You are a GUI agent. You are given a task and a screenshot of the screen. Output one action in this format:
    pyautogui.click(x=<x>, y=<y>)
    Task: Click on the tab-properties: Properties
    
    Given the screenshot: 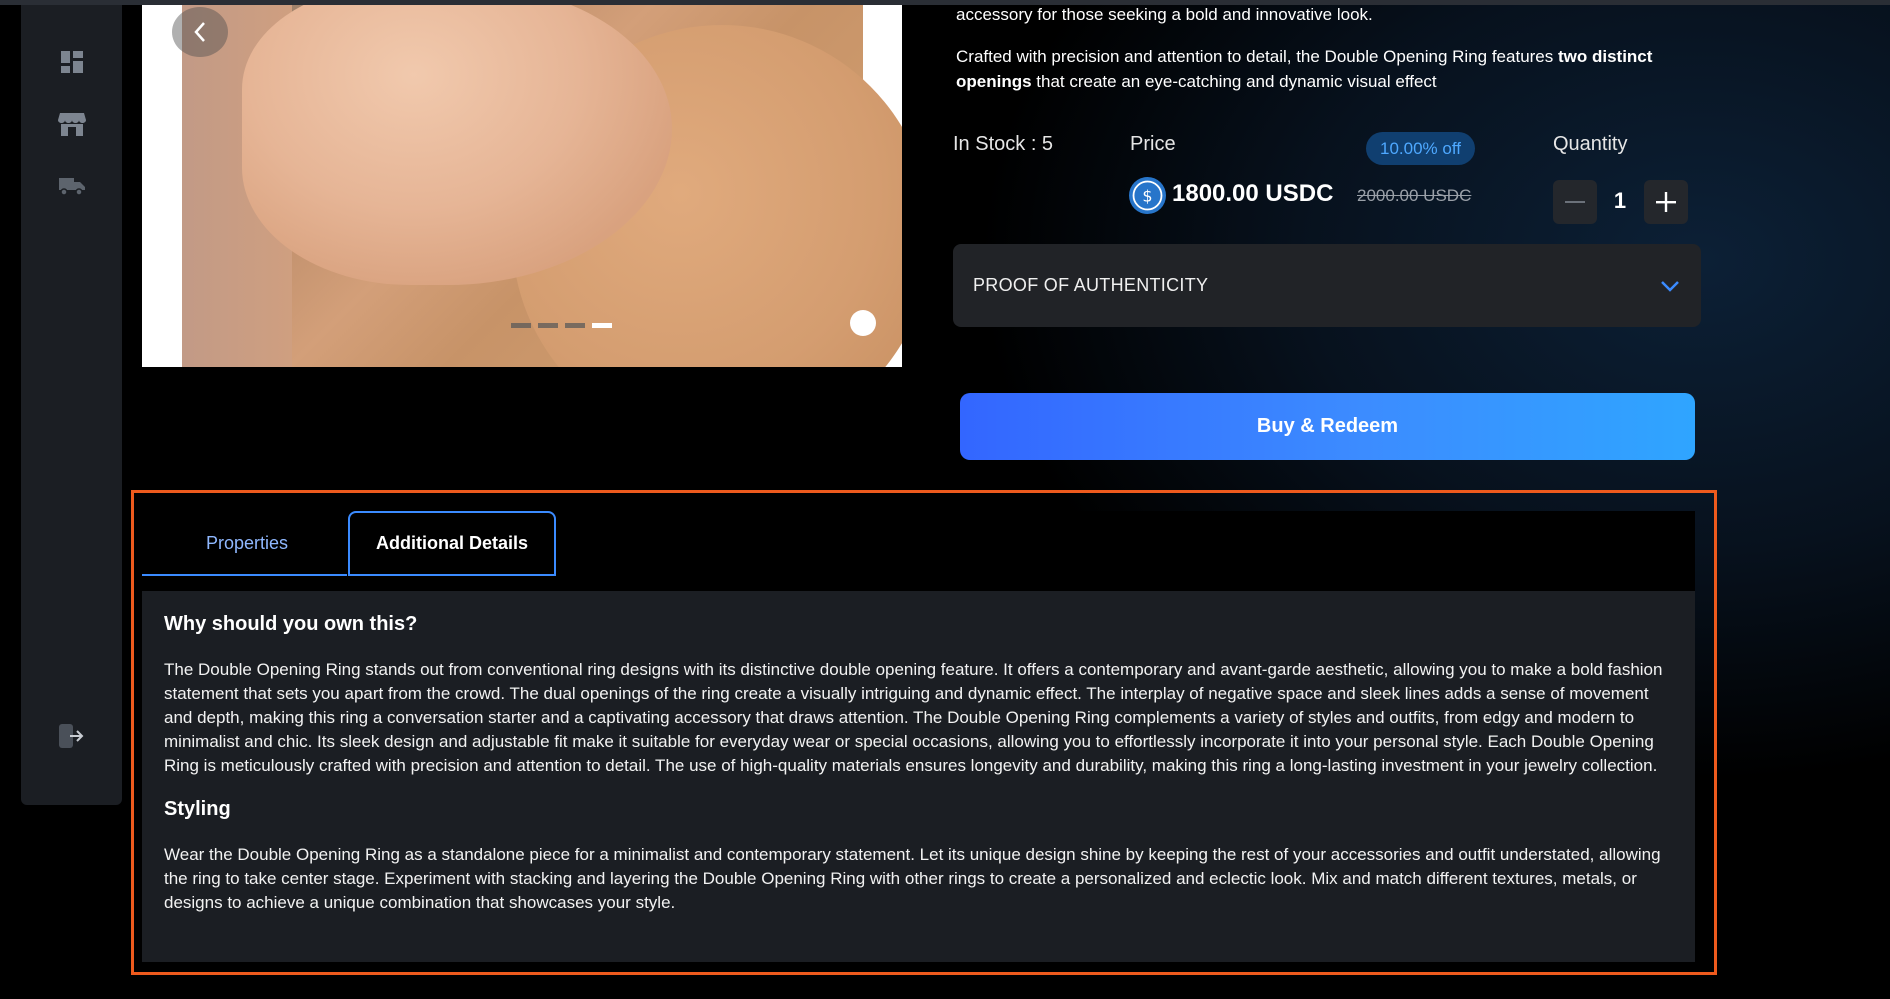 What is the action you would take?
    pyautogui.click(x=247, y=543)
    